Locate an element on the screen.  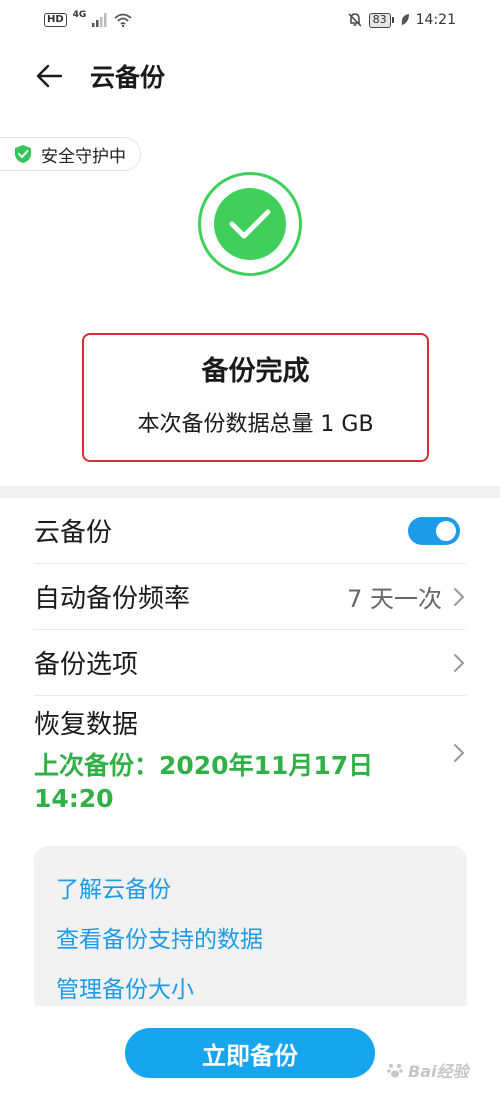
status-left: HD 4G is located at coordinates (88, 18).